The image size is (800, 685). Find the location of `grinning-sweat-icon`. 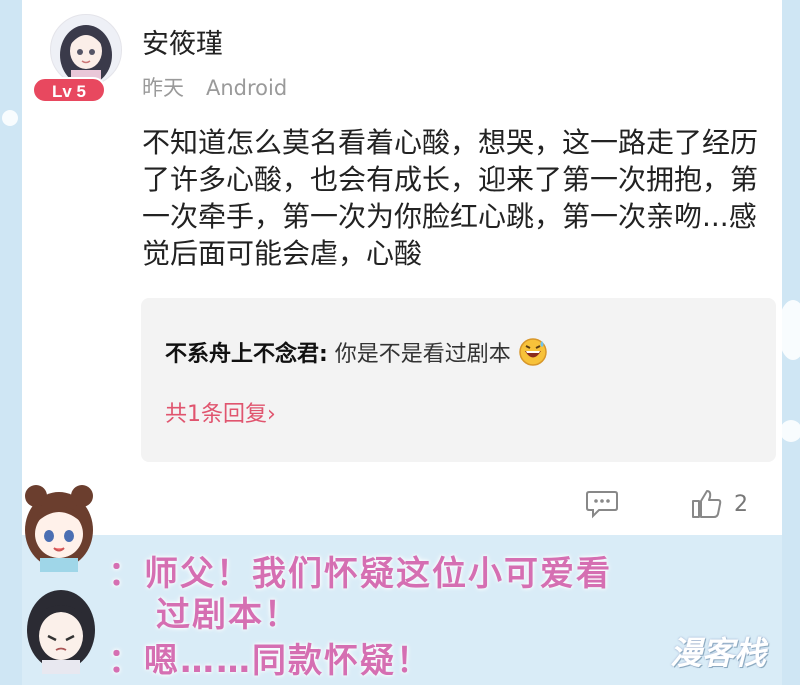

grinning-sweat-icon is located at coordinates (533, 352).